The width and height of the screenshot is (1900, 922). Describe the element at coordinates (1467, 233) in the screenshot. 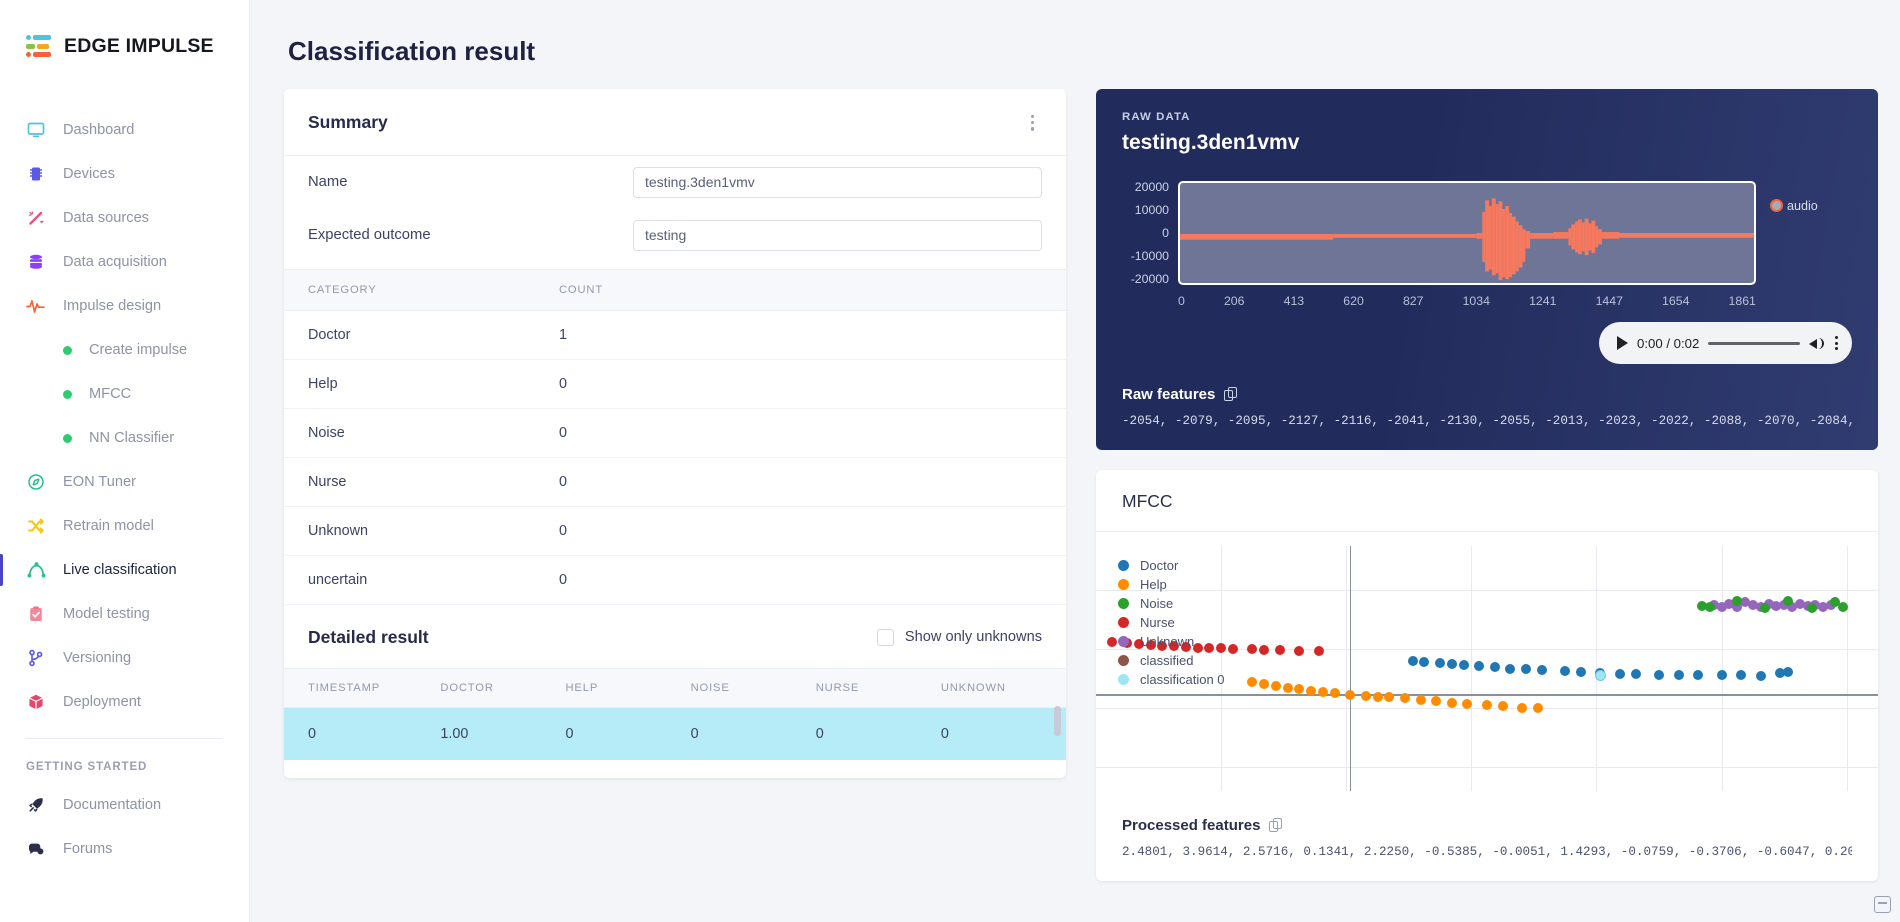

I see `waveform-plot` at that location.